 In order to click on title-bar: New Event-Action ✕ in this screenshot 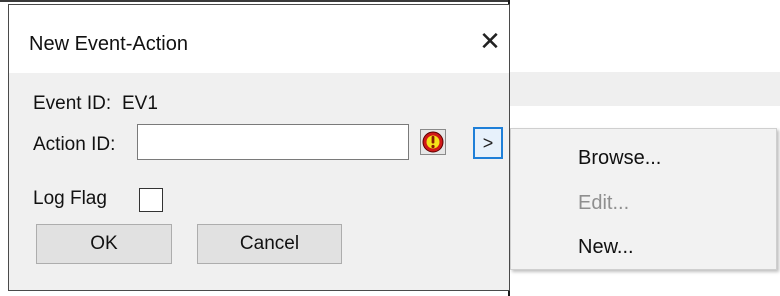, I will do `click(259, 39)`.